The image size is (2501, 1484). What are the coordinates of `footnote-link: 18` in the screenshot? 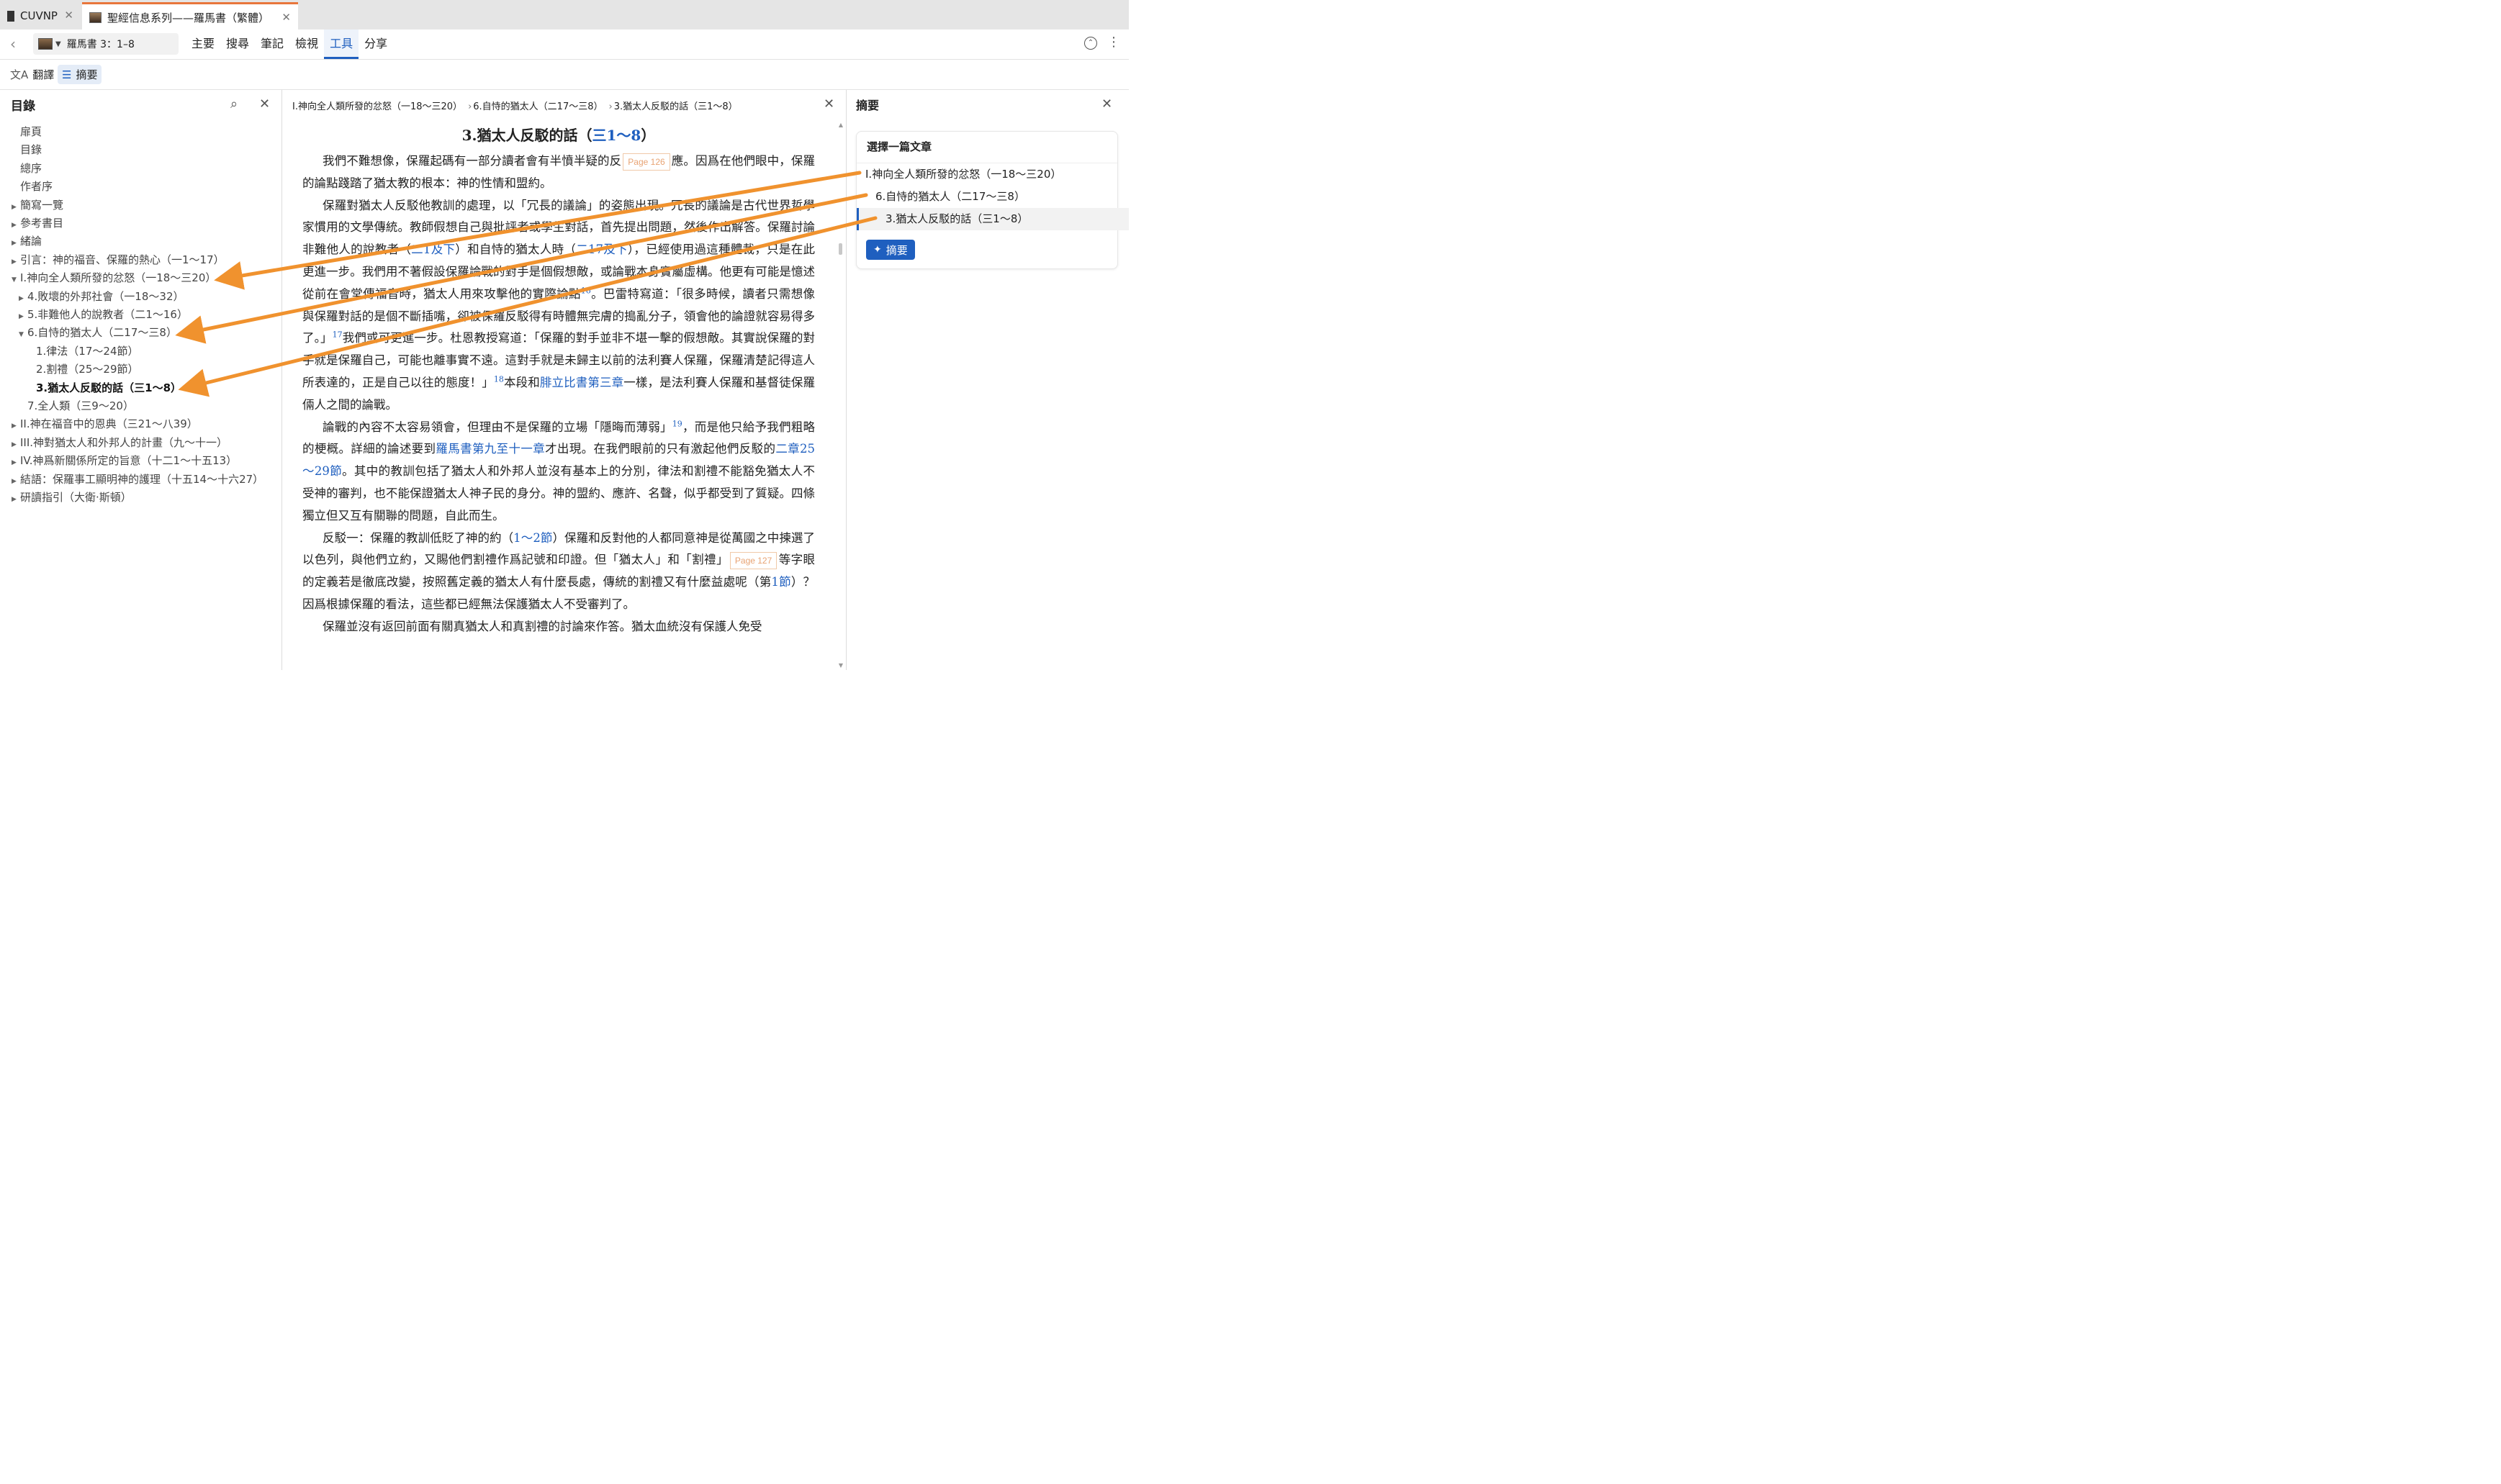 It's located at (499, 379).